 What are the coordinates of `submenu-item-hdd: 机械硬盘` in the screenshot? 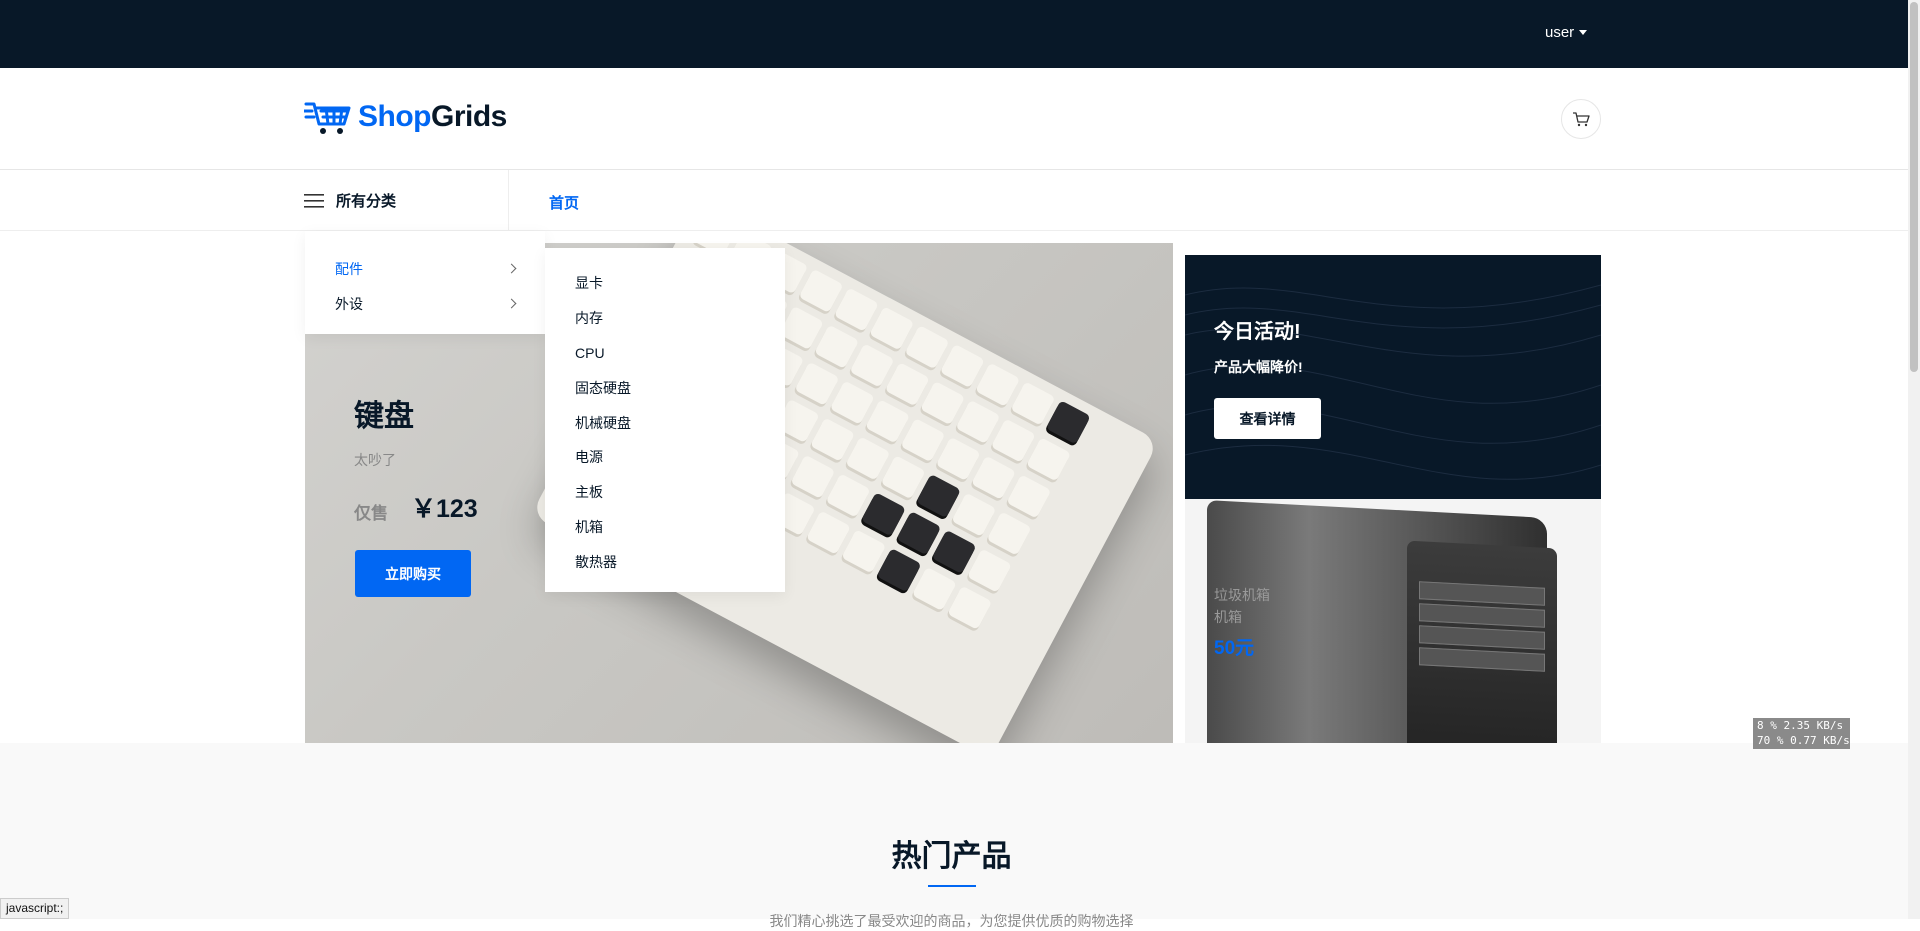 It's located at (665, 422).